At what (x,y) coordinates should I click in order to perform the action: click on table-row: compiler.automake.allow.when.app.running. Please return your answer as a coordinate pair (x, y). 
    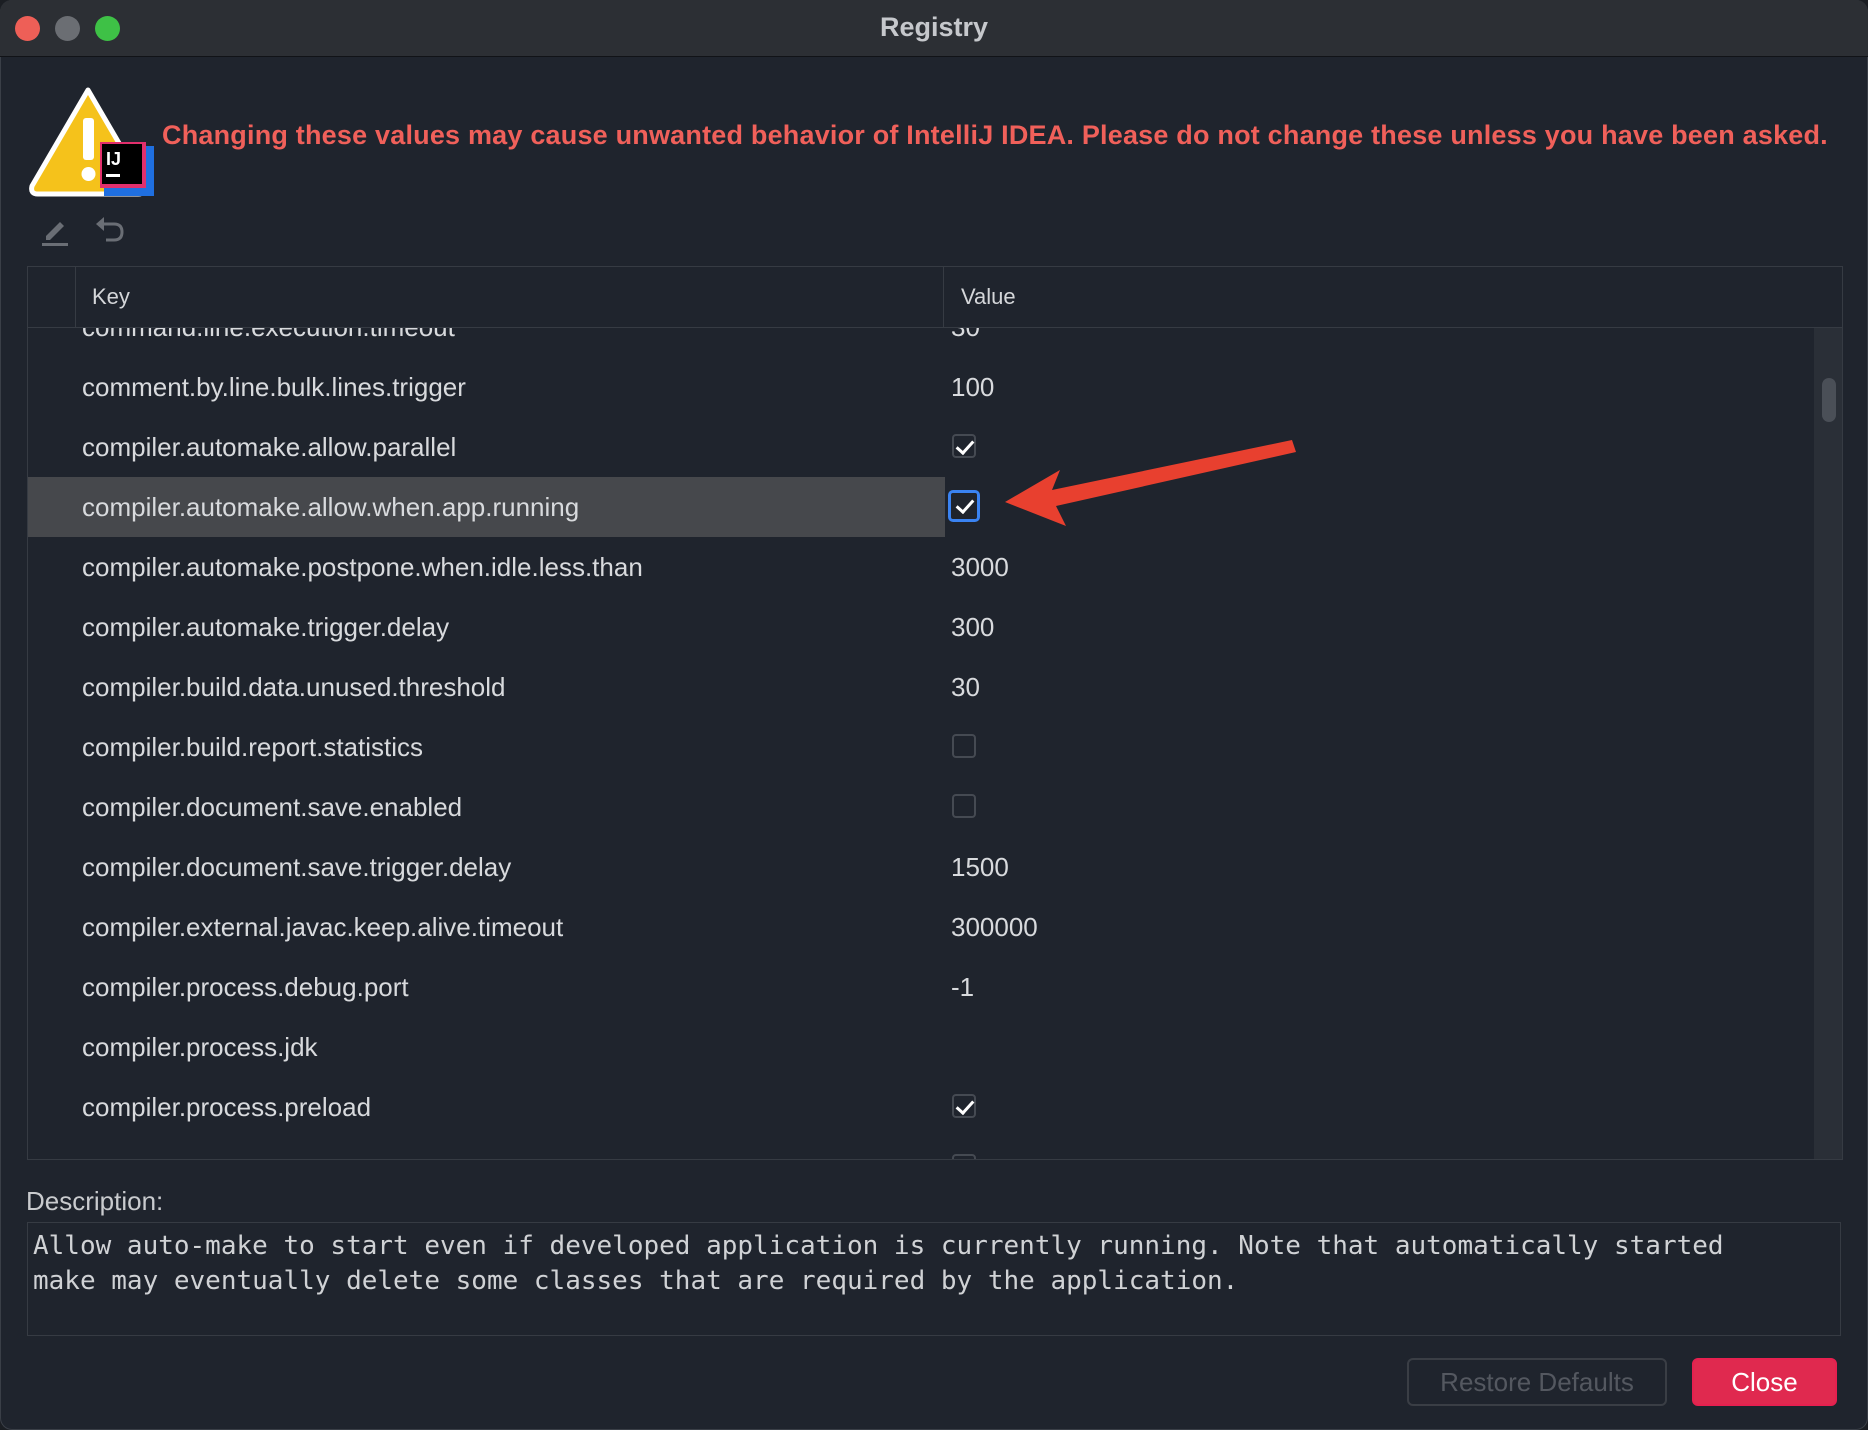
    Looking at the image, I should click on (920, 507).